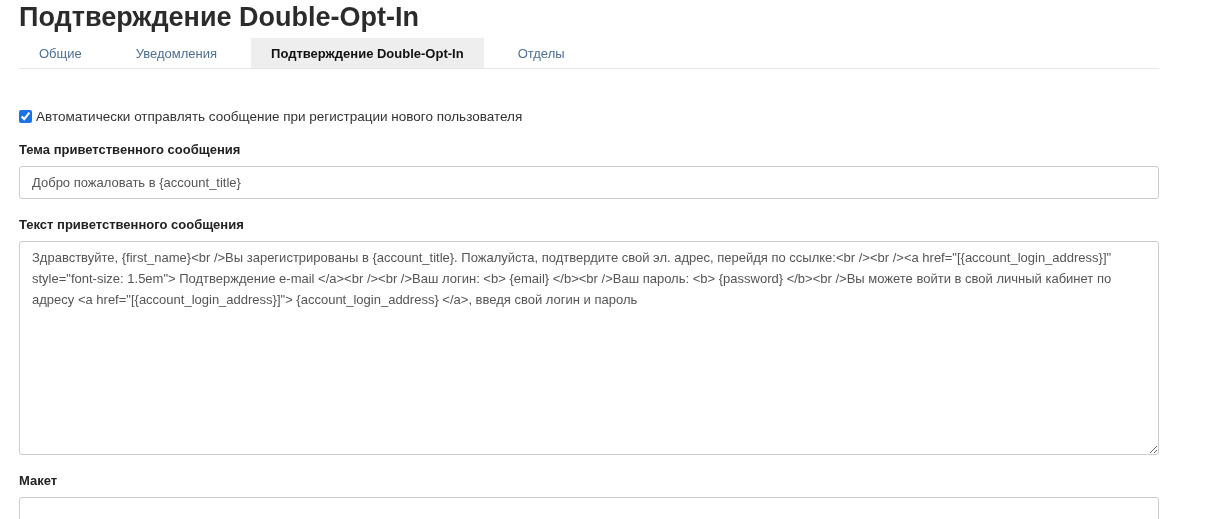 The width and height of the screenshot is (1226, 519). I want to click on tab: Общие, so click(60, 53).